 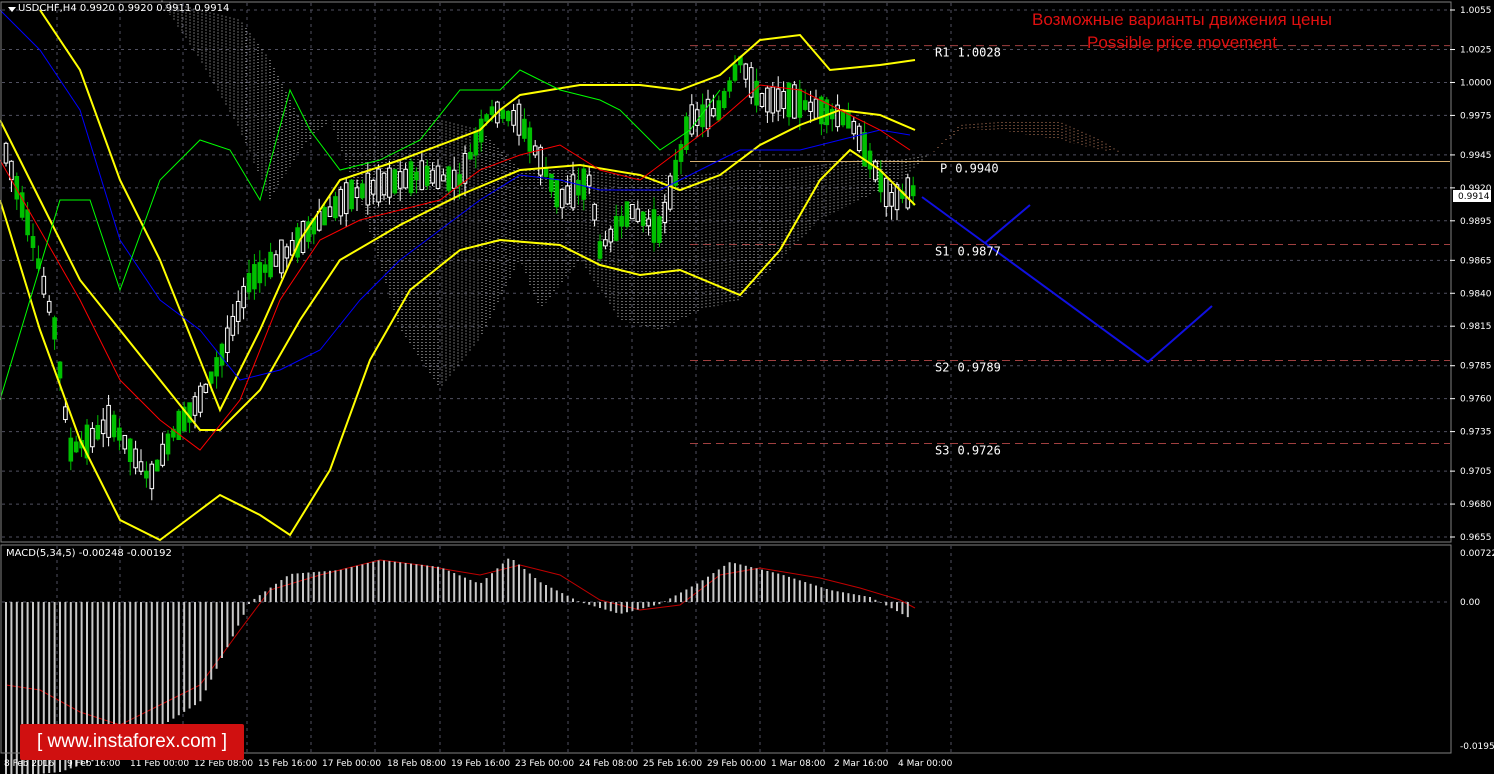 What do you see at coordinates (942, 252) in the screenshot?
I see `pivot-name: S1` at bounding box center [942, 252].